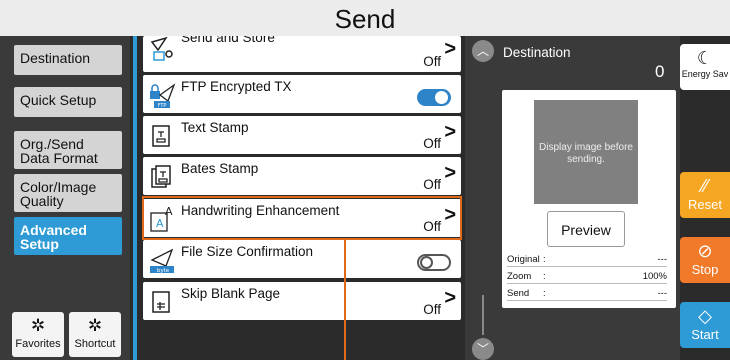 This screenshot has height=360, width=730. Describe the element at coordinates (587, 260) in the screenshot. I see `info-row-original: Original : ---` at that location.